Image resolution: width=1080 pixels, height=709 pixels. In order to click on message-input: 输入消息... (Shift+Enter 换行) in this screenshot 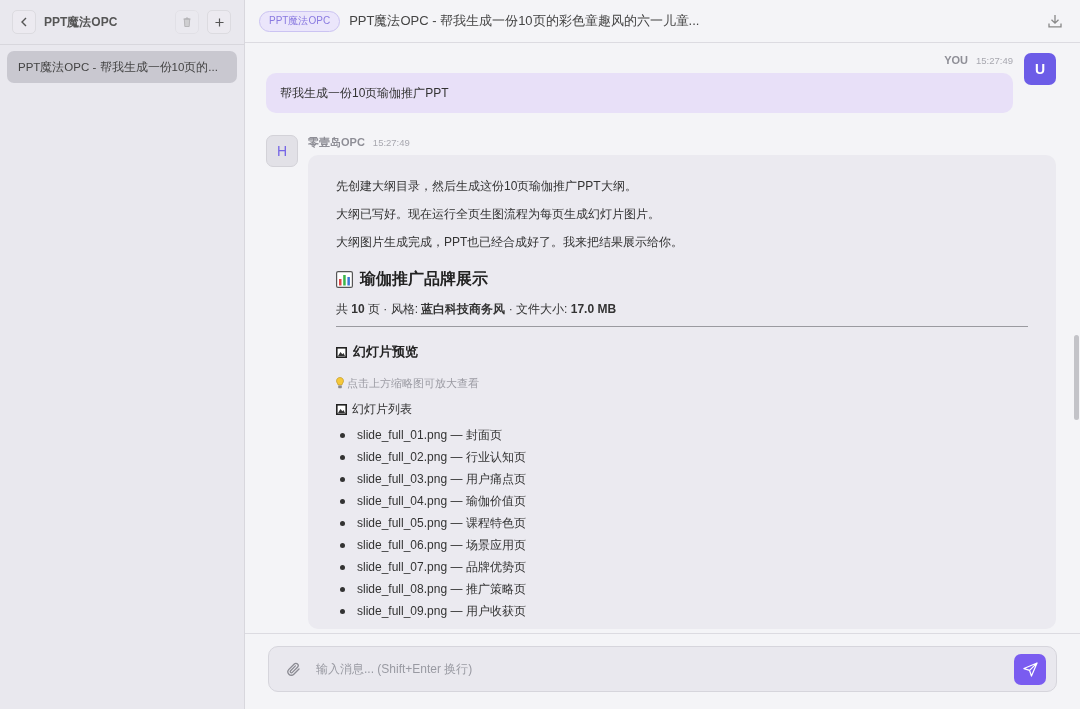, I will do `click(665, 669)`.